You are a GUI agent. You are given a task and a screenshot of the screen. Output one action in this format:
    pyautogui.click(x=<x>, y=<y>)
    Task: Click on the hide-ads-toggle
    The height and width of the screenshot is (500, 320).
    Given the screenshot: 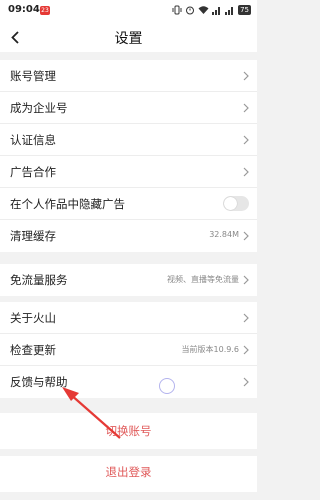 What is the action you would take?
    pyautogui.click(x=236, y=203)
    